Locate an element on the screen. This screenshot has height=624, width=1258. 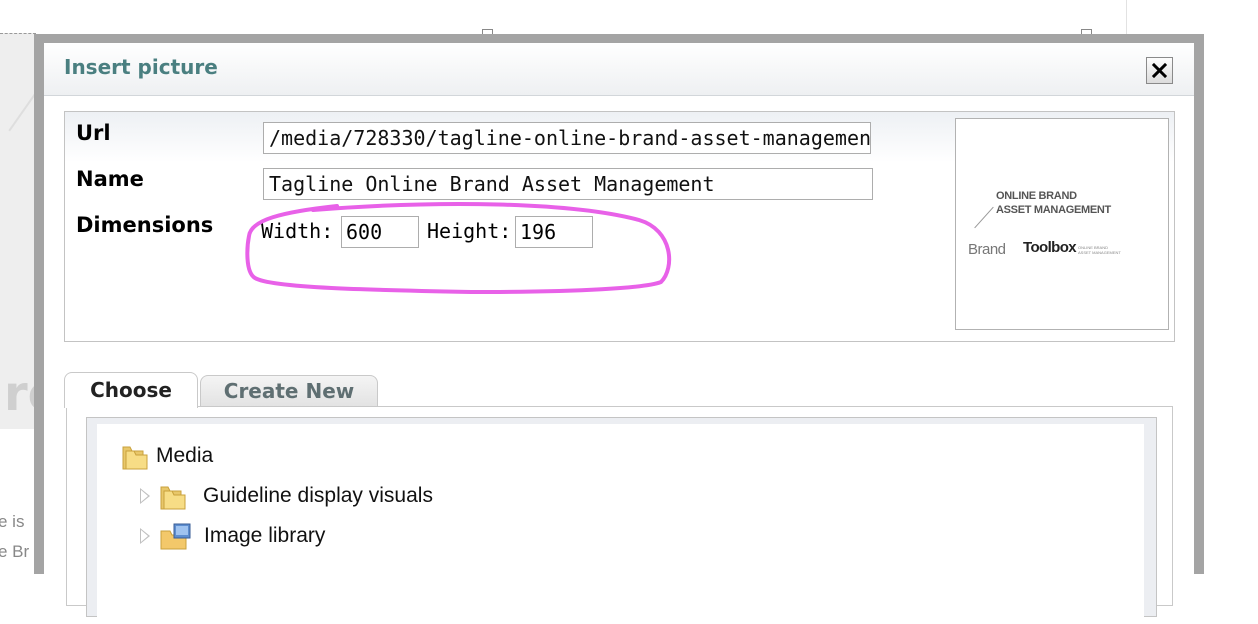
highlight-annotation is located at coordinates (458, 248).